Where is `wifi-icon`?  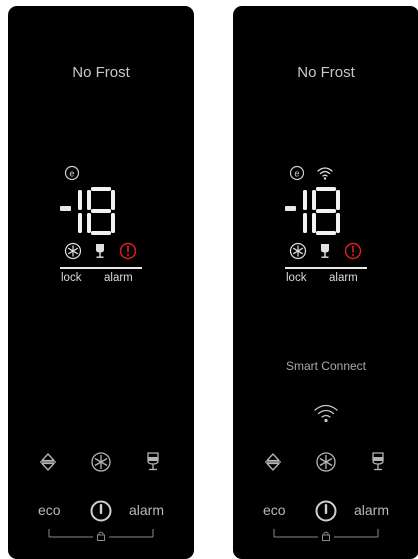 wifi-icon is located at coordinates (325, 173).